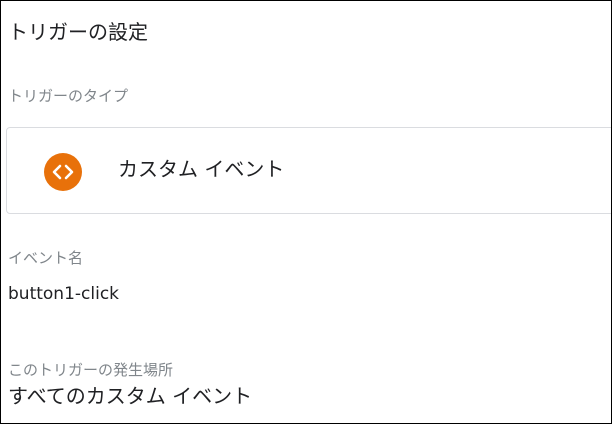 The height and width of the screenshot is (424, 612). What do you see at coordinates (201, 169) in the screenshot?
I see `trigger-type-name: カスタム イベント` at bounding box center [201, 169].